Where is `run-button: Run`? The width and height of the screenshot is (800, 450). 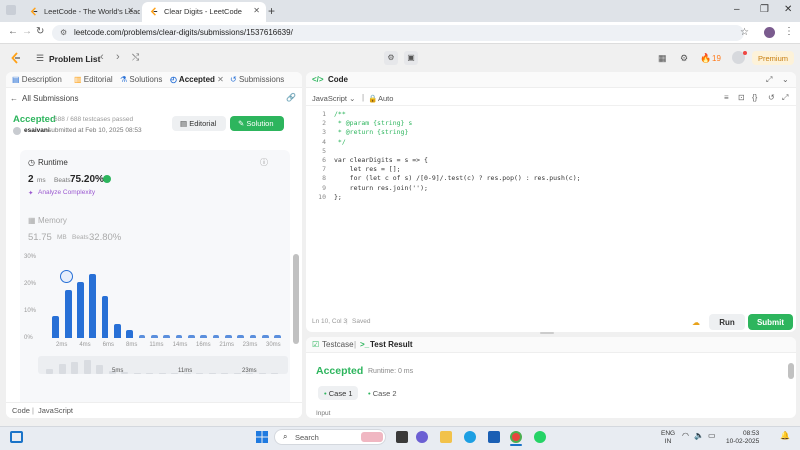
run-button: Run is located at coordinates (727, 322).